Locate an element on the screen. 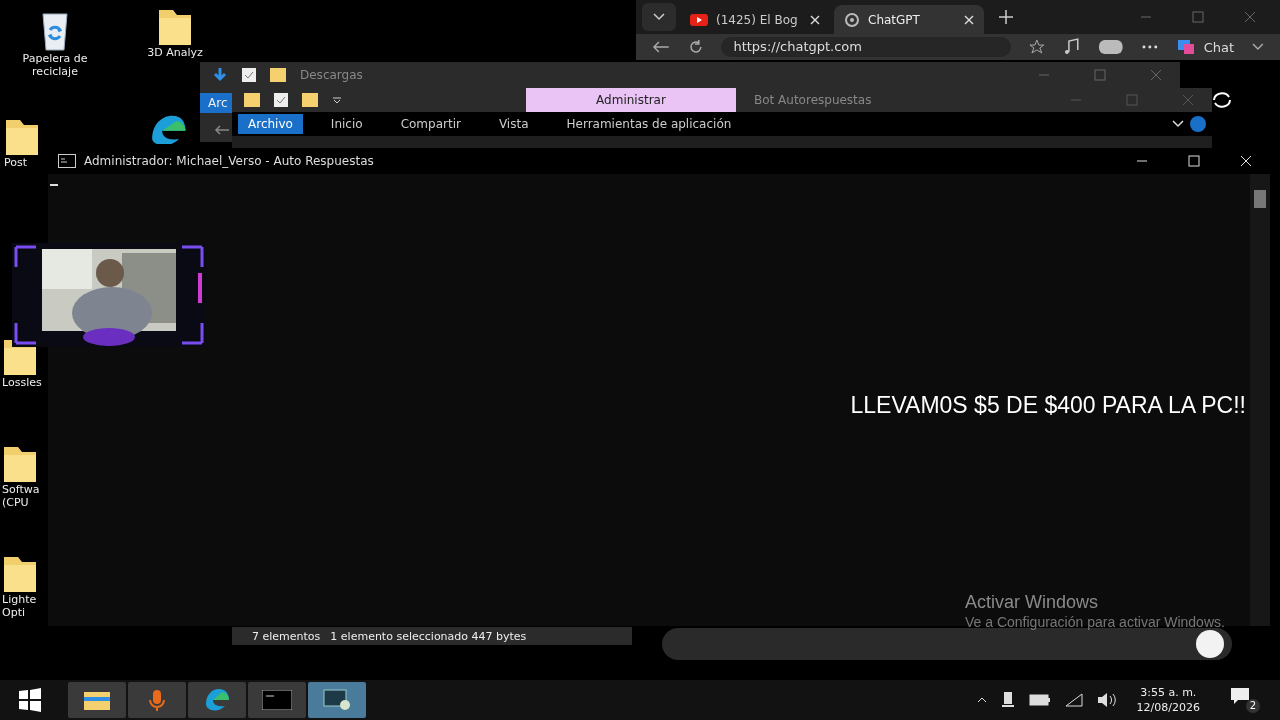  console-output: LLEVAM0S $5 DE $400 PARA LA PC!! is located at coordinates (1048, 405).